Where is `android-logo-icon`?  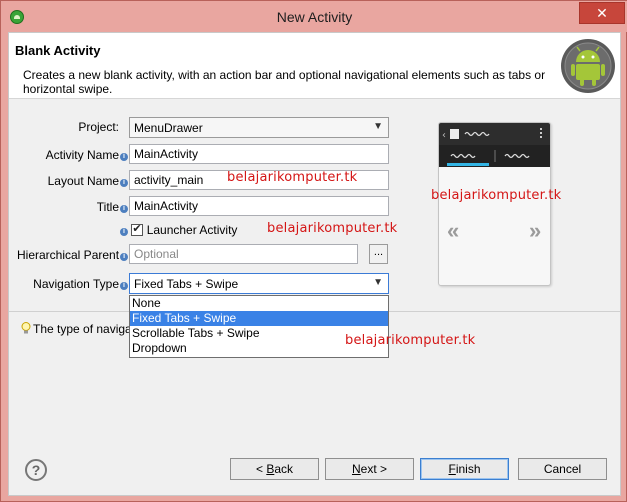 android-logo-icon is located at coordinates (588, 66).